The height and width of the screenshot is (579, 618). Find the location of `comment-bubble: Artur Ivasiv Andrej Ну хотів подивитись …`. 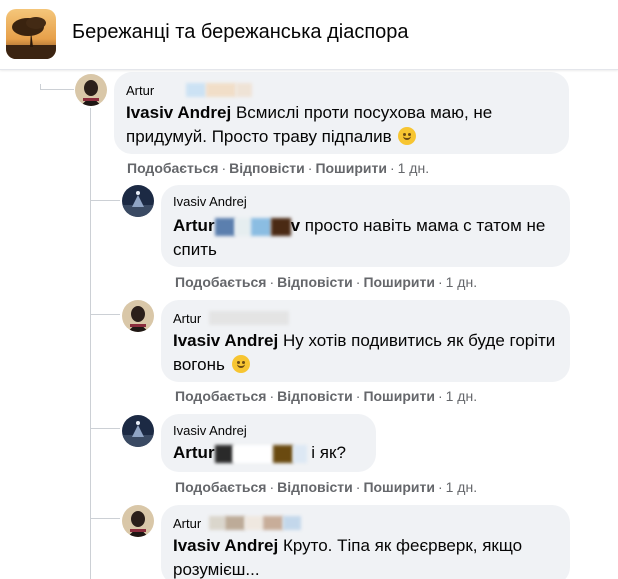

comment-bubble: Artur Ivasiv Andrej Ну хотів подивитись … is located at coordinates (365, 341).